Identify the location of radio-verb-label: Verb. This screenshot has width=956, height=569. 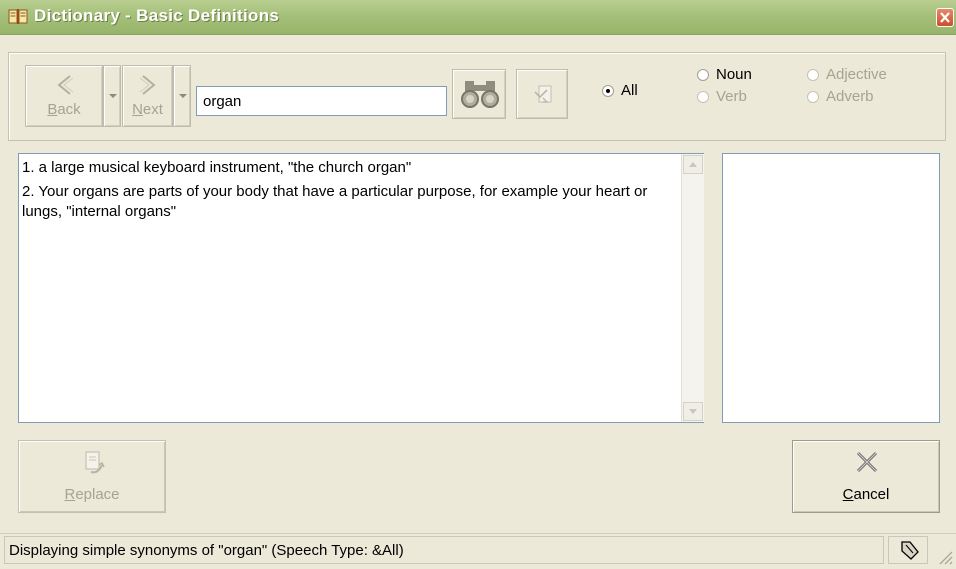
(731, 96).